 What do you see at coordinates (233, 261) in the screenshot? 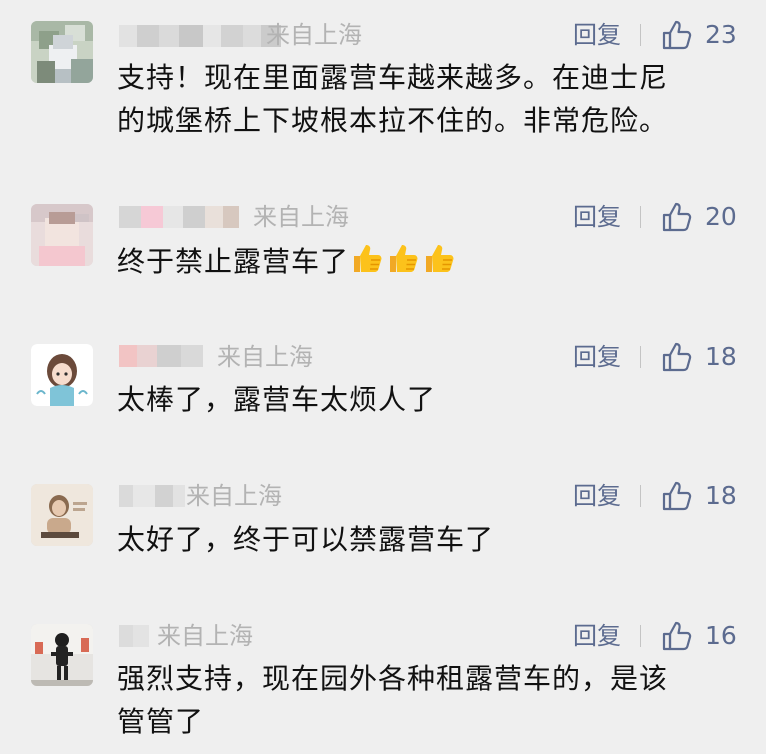
I see `comment-text-line: 终于禁止露营车了` at bounding box center [233, 261].